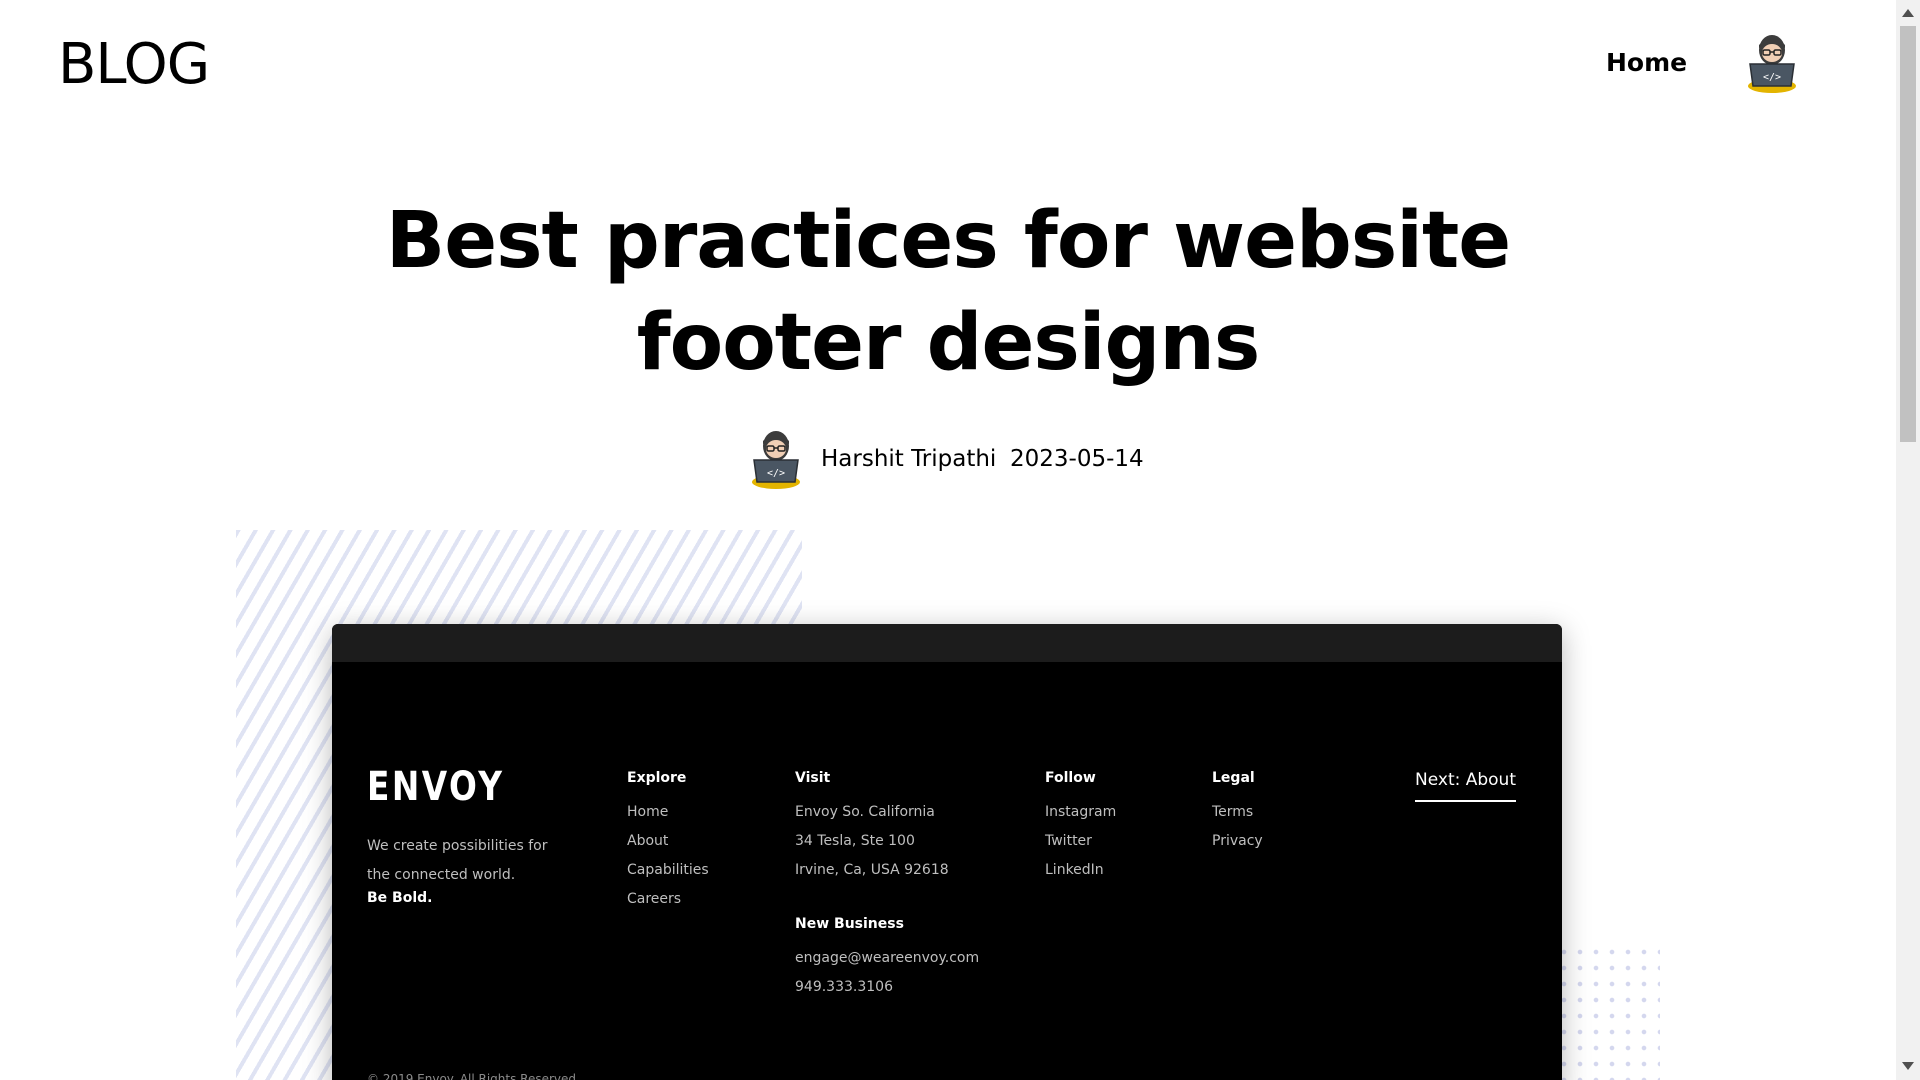 The image size is (1920, 1080). What do you see at coordinates (668, 870) in the screenshot?
I see `explore-item: Capabilities` at bounding box center [668, 870].